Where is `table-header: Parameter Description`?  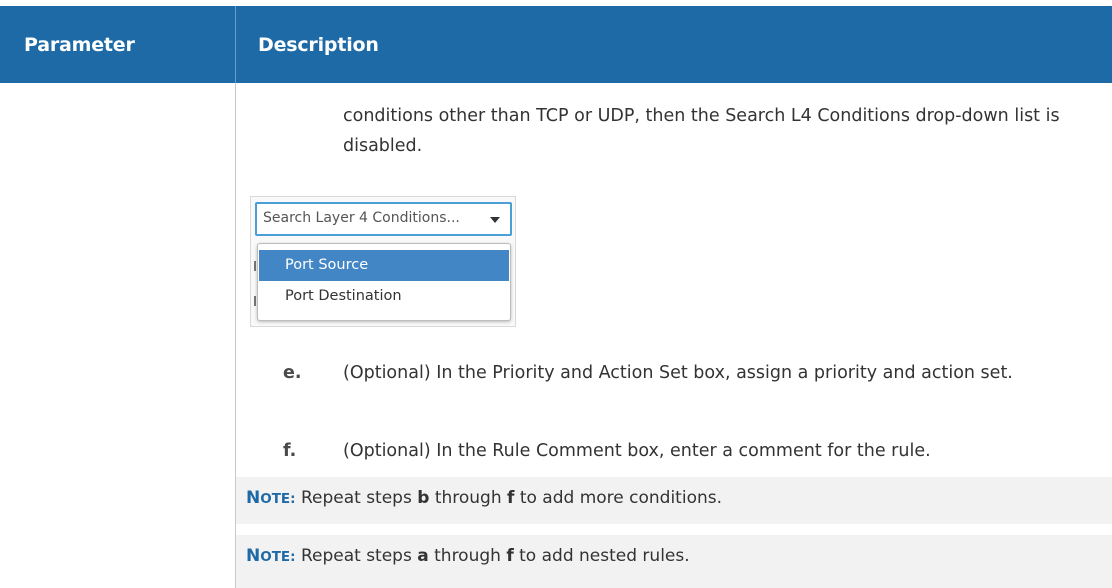
table-header: Parameter Description is located at coordinates (556, 44).